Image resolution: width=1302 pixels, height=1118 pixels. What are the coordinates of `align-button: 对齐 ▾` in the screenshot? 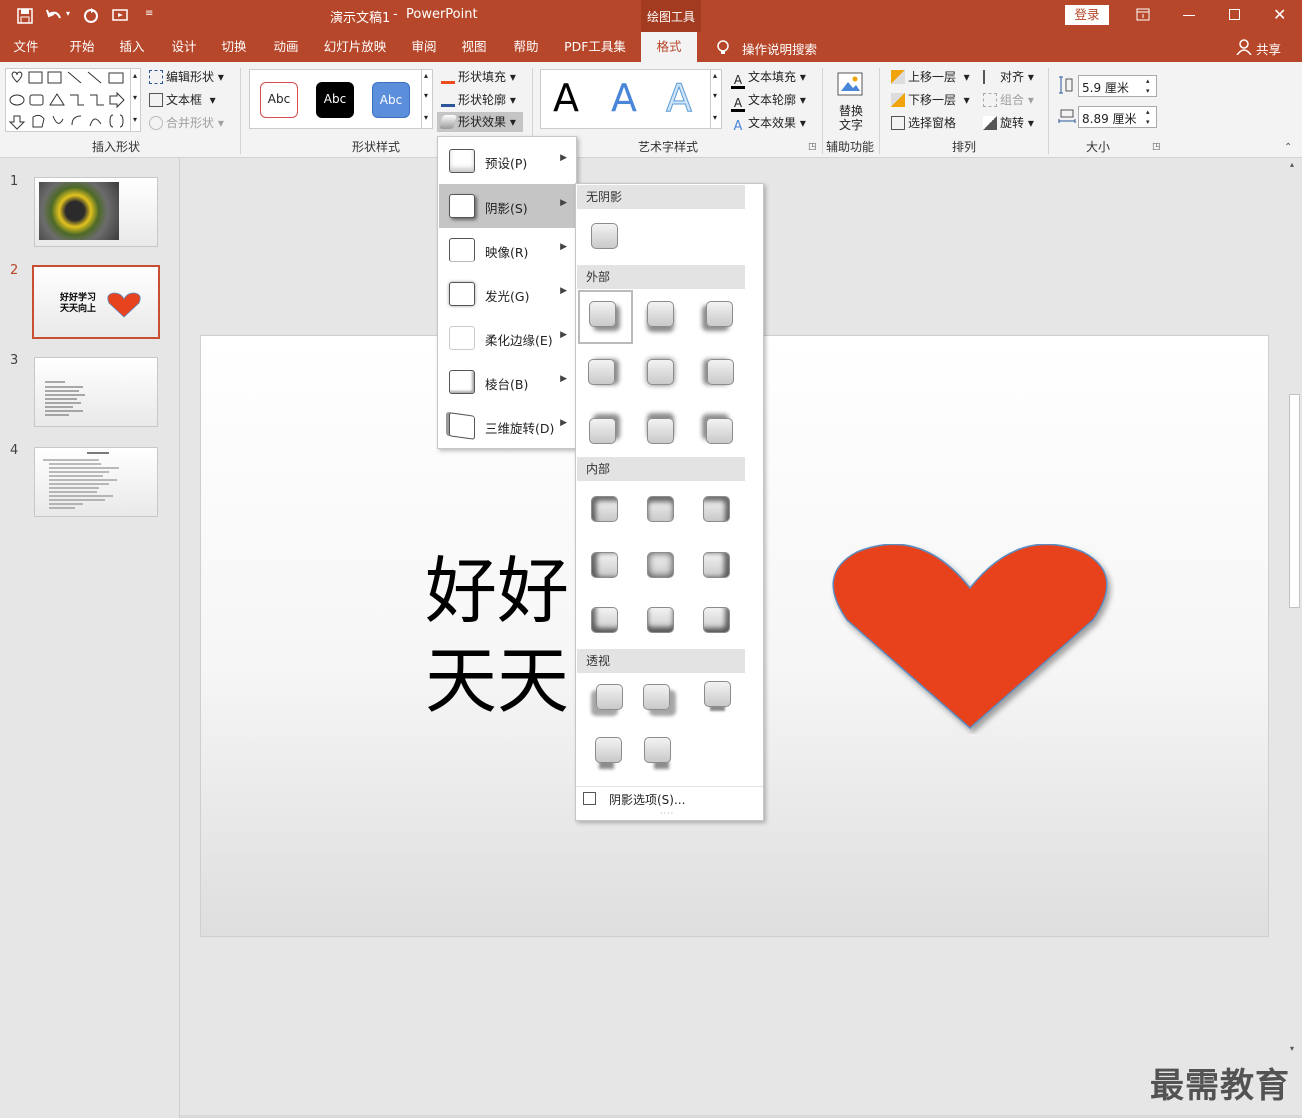 It's located at (1008, 77).